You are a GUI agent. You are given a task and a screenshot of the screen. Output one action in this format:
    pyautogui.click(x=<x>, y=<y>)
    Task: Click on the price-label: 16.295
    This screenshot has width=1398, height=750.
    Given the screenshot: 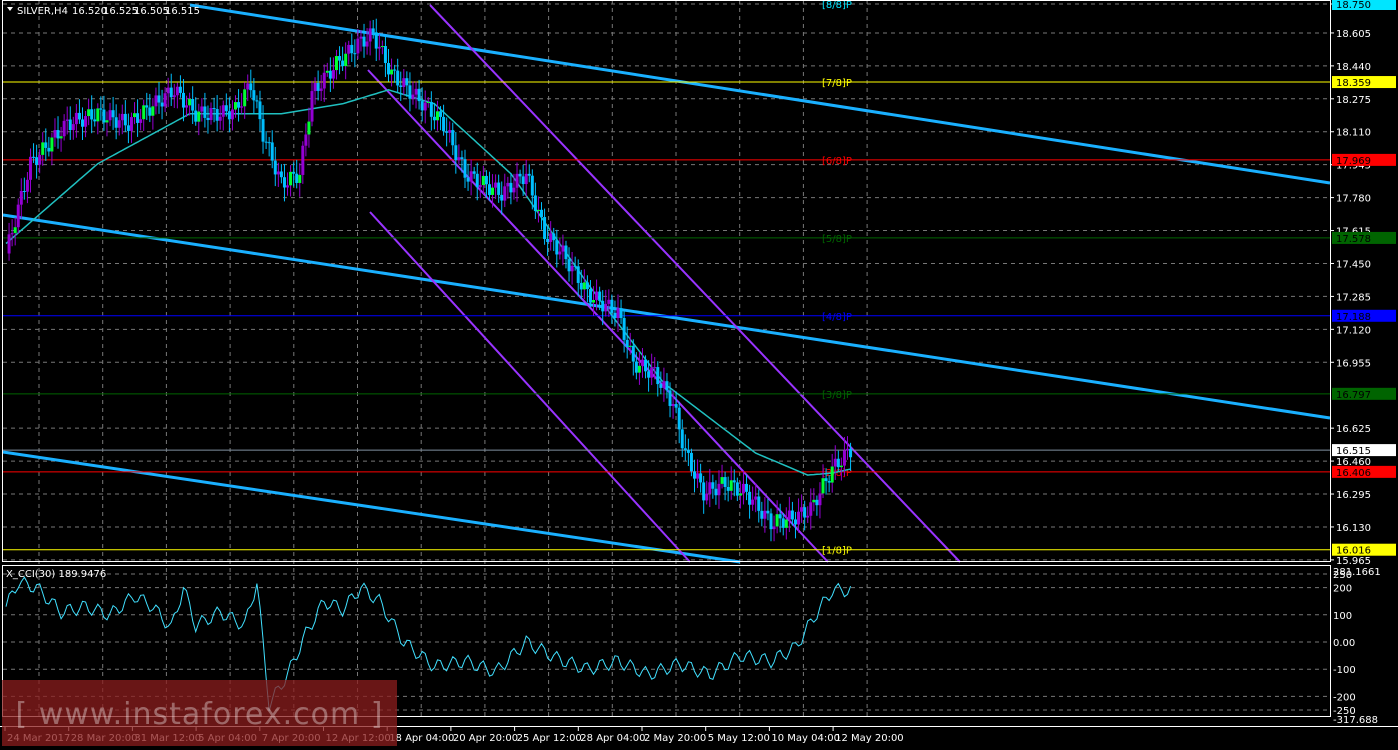 What is the action you would take?
    pyautogui.click(x=1353, y=495)
    